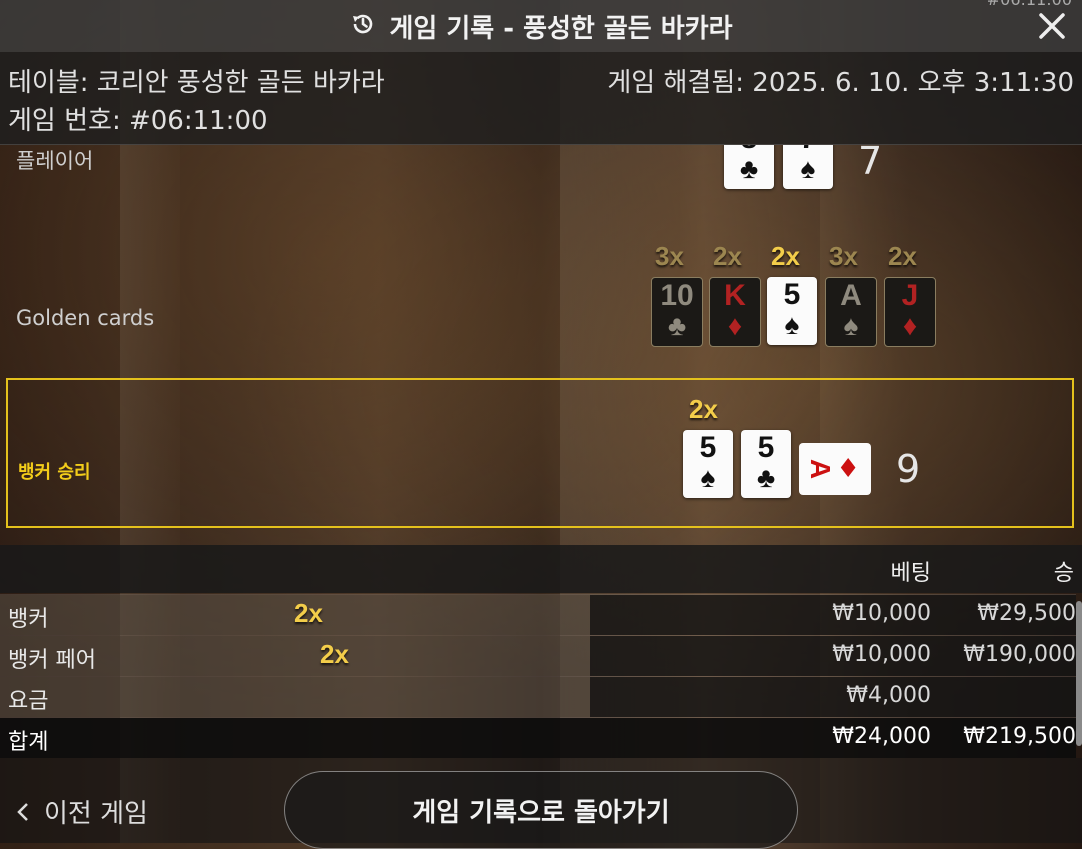 This screenshot has height=849, width=1082. I want to click on close-button, so click(1052, 26).